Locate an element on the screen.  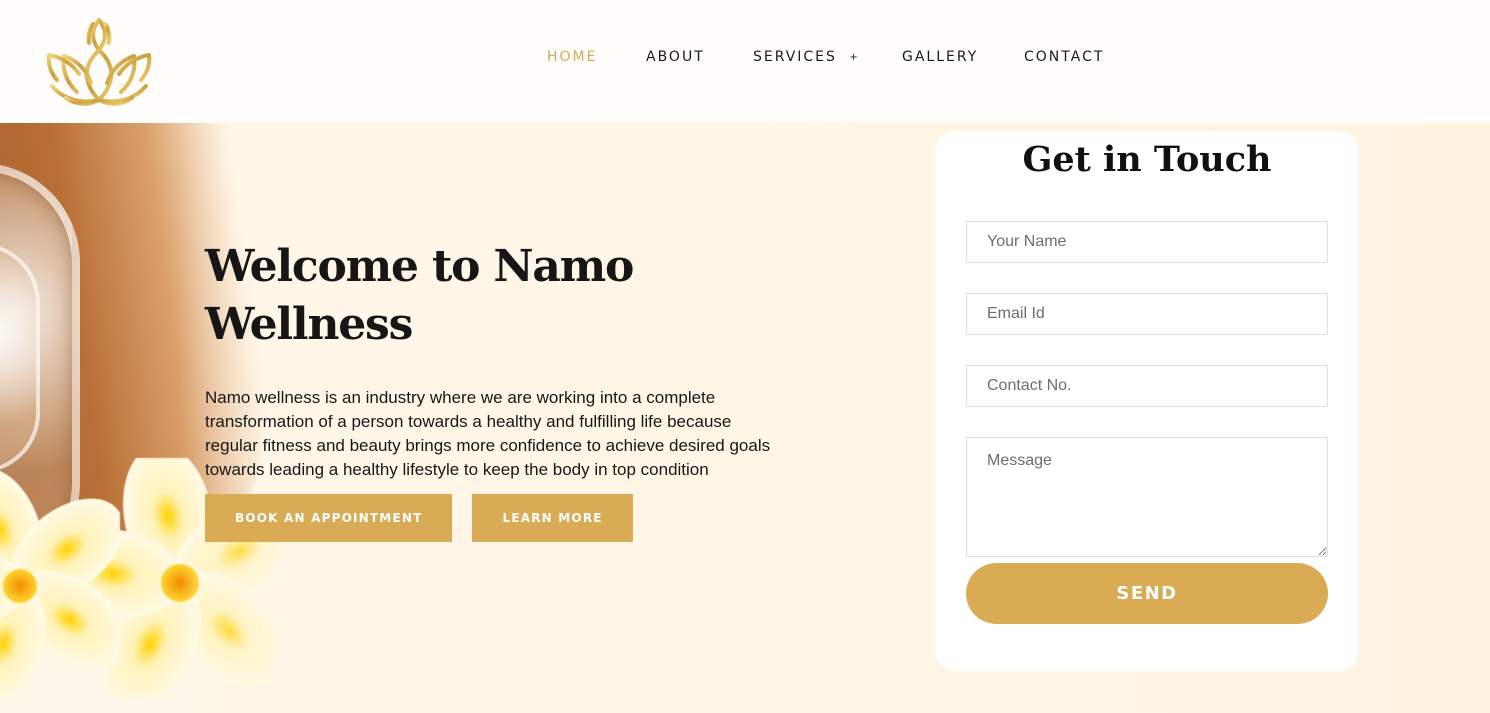
nav-about: ABOUT is located at coordinates (675, 57).